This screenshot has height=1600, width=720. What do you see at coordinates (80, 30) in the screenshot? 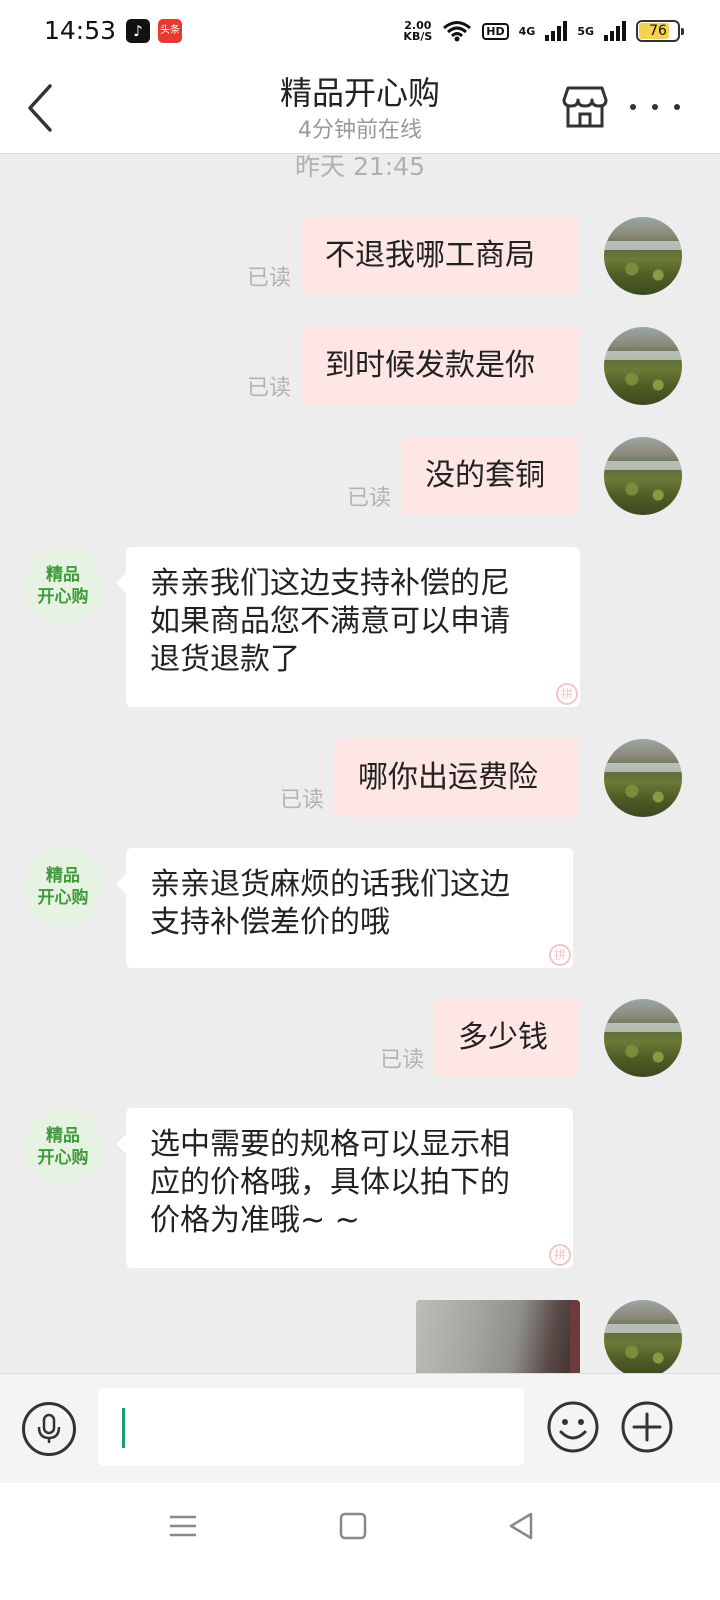
I see `status-time: 14:53` at bounding box center [80, 30].